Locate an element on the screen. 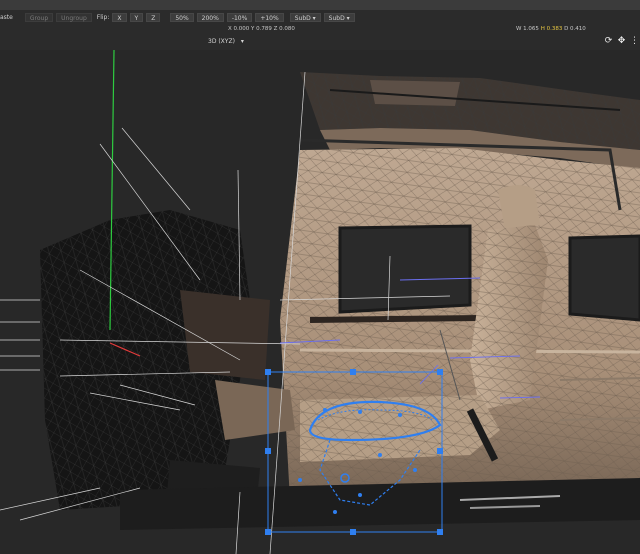 The image size is (640, 554). viewport-controls: ⟳ ✥ ⋮ is located at coordinates (621, 41).